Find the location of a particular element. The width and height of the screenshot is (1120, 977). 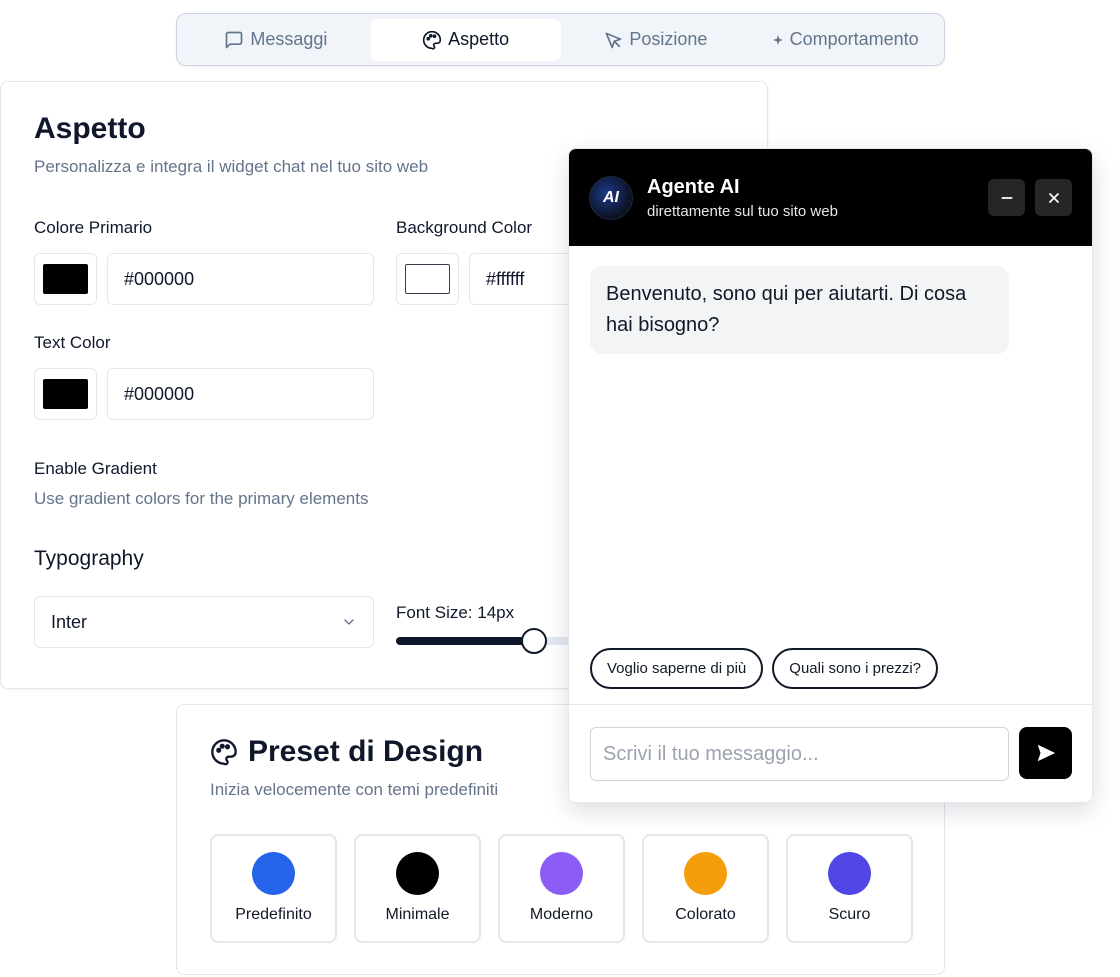

gradient-label: Enable Gradient is located at coordinates (95, 468).